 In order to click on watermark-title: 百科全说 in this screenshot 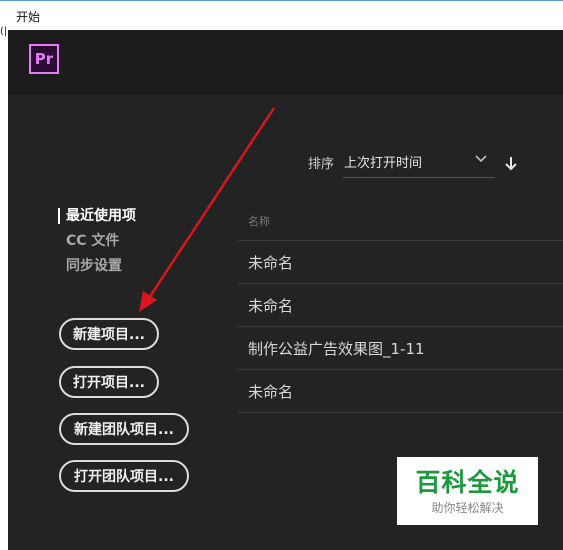, I will do `click(467, 482)`.